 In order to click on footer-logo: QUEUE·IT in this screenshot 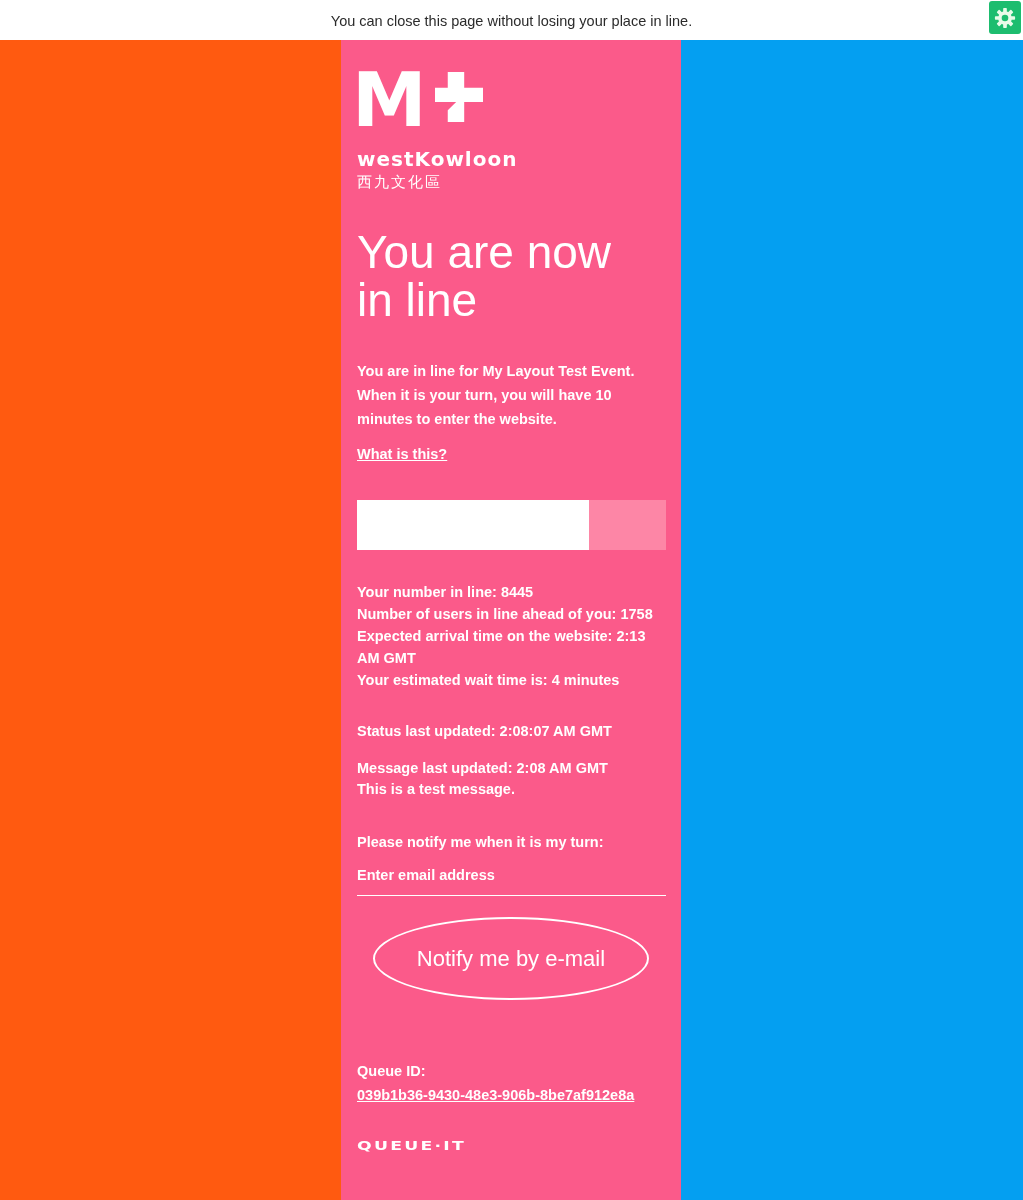, I will do `click(411, 1146)`.